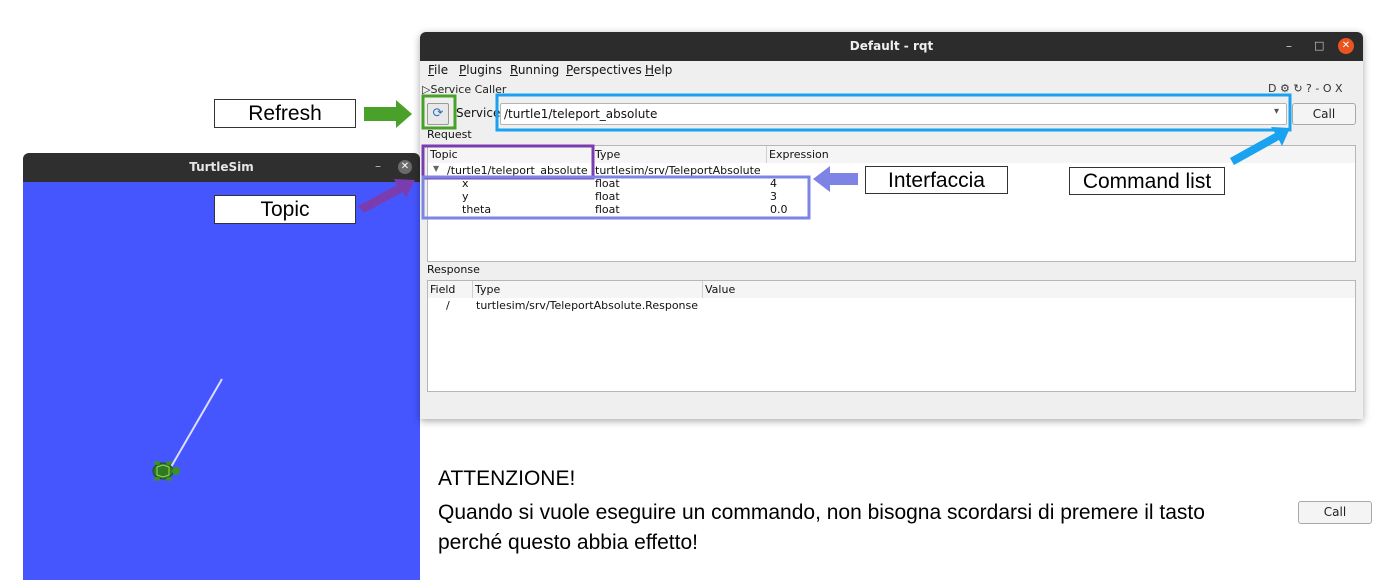 The width and height of the screenshot is (1385, 587). What do you see at coordinates (568, 542) in the screenshot?
I see `note-line-2: perché questo abbia effetto!` at bounding box center [568, 542].